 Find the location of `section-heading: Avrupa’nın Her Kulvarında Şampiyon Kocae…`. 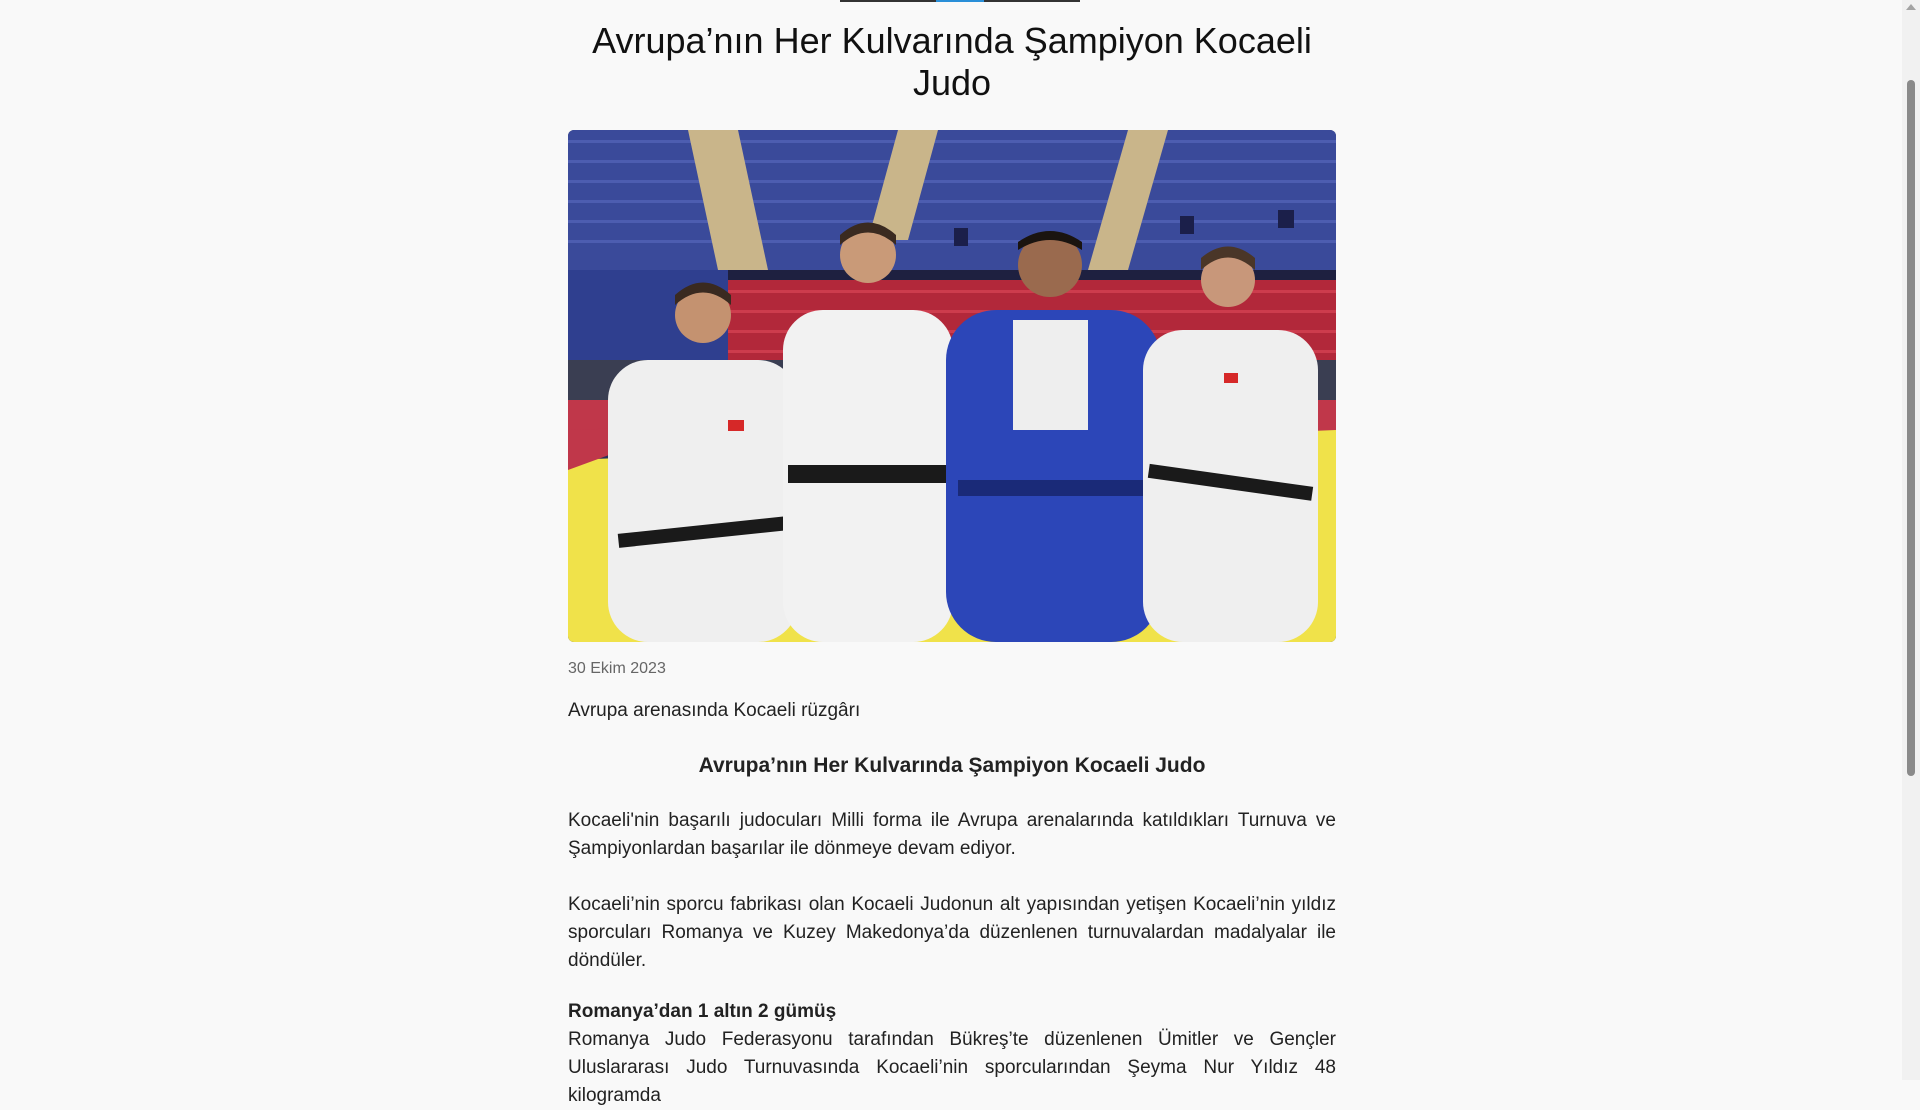

section-heading: Avrupa’nın Her Kulvarında Şampiyon Kocae… is located at coordinates (952, 765).